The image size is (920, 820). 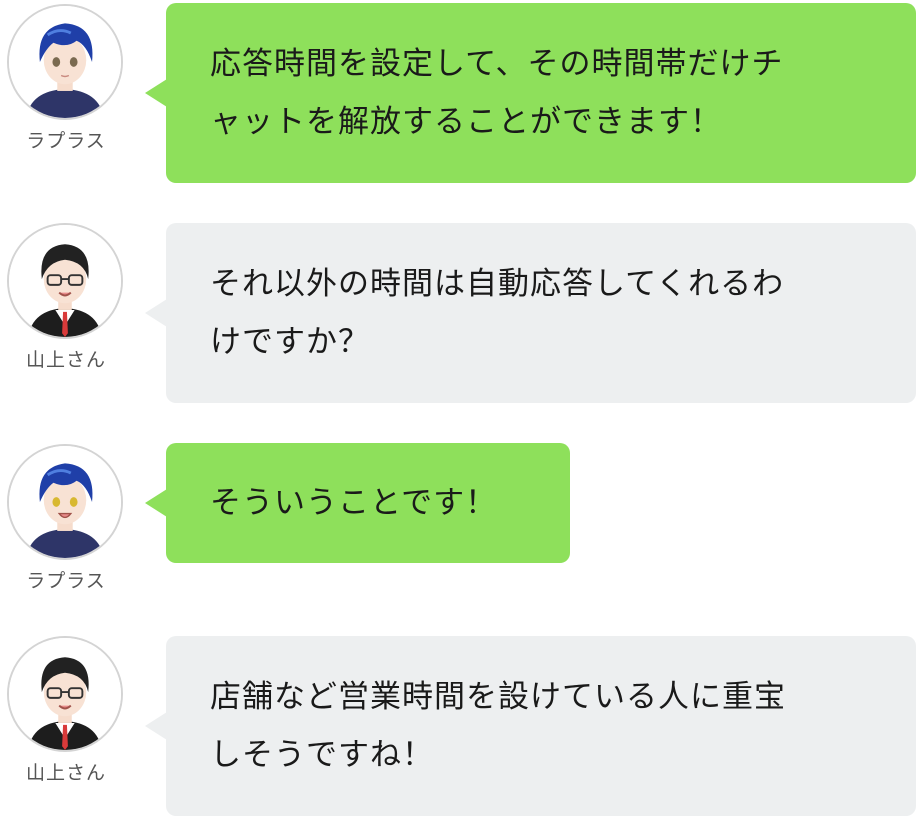 What do you see at coordinates (498, 726) in the screenshot?
I see `message-text: 店舗など営業時間を設けている人に重宝 しそうですね！` at bounding box center [498, 726].